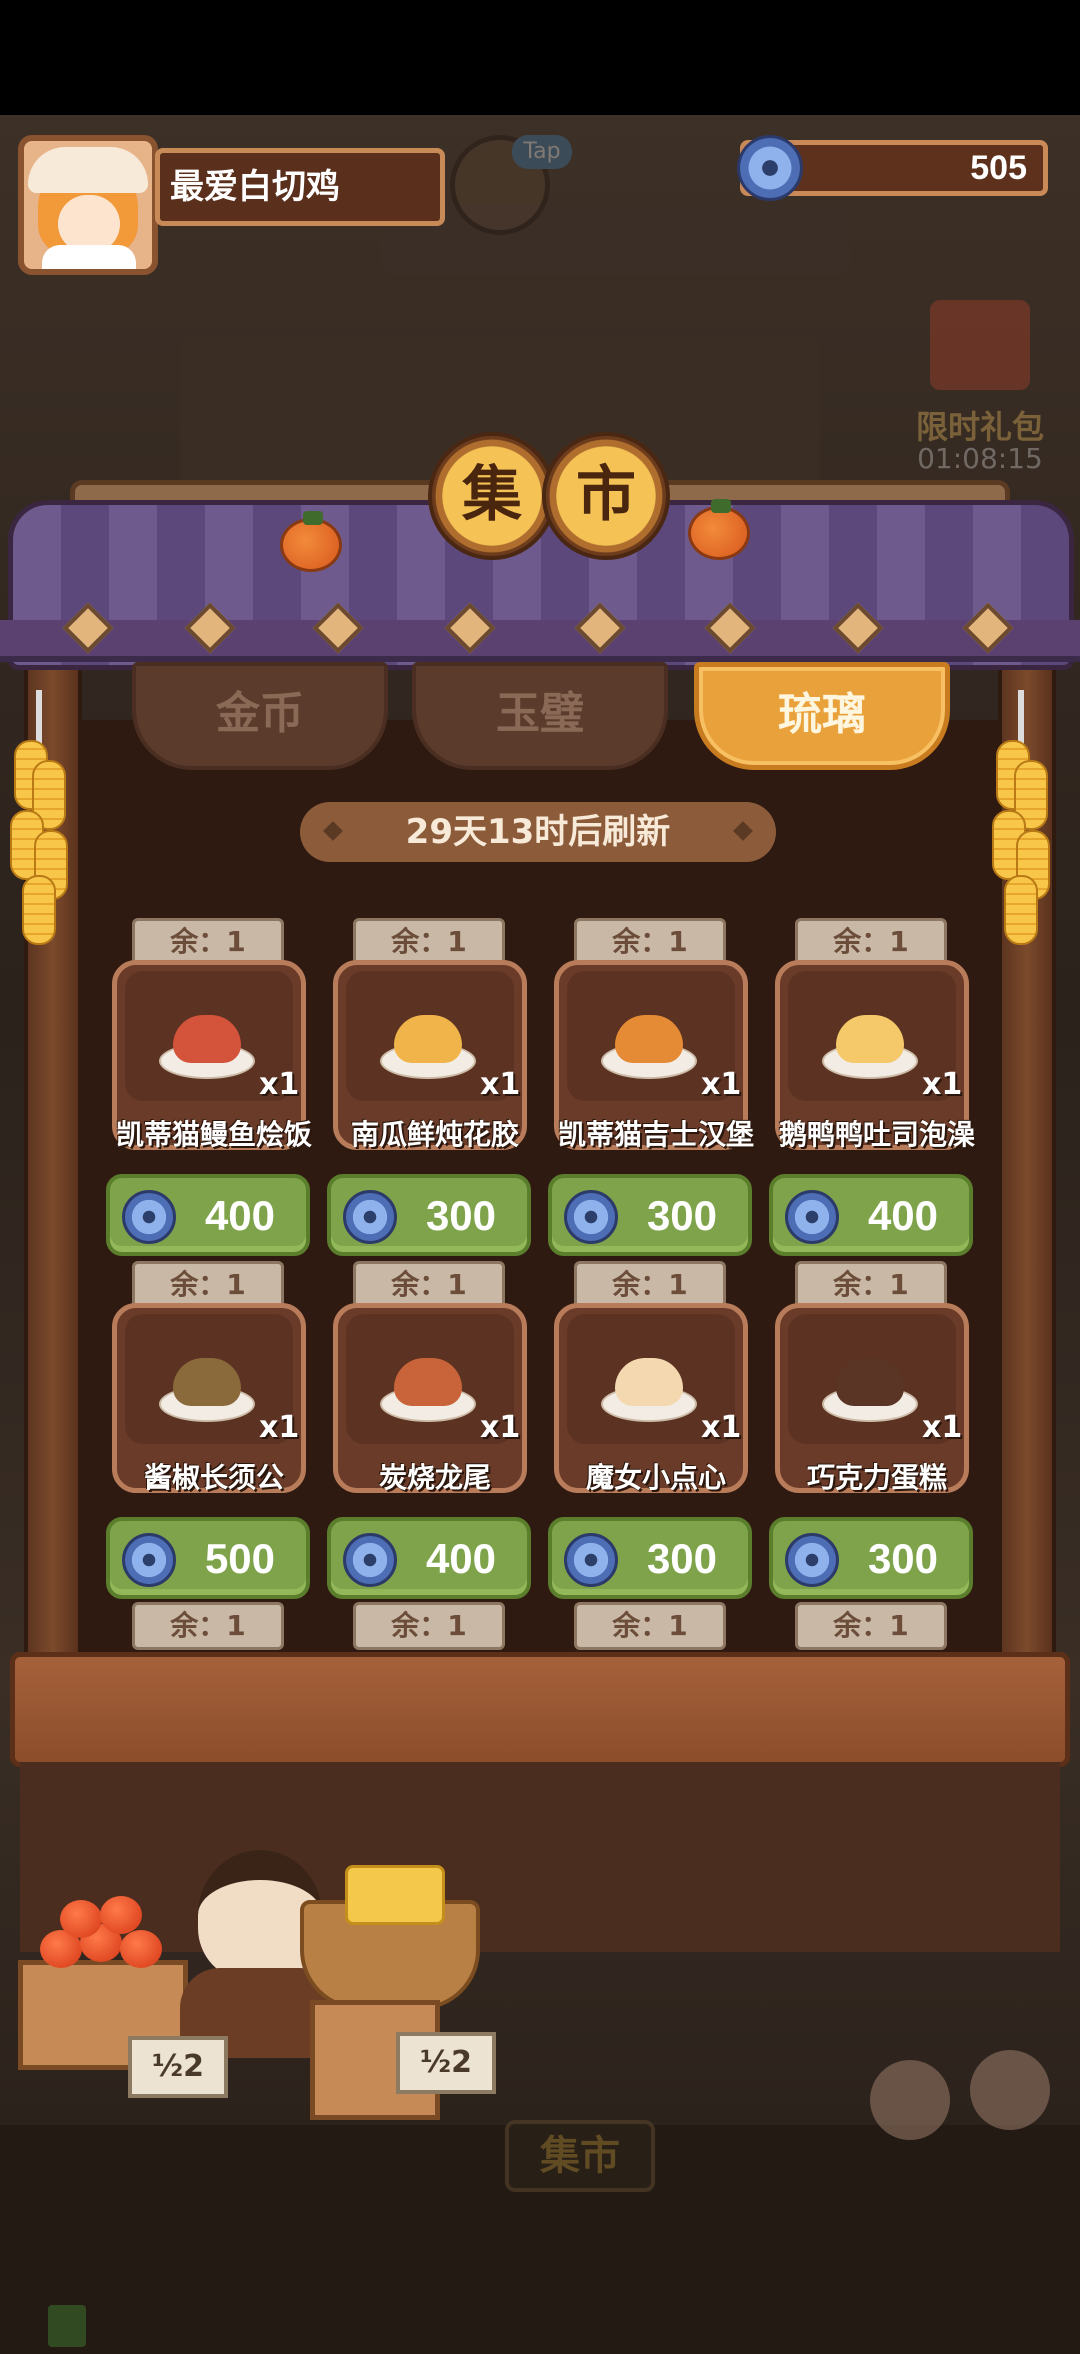  I want to click on item-name: 凯蒂猫吉士汉堡, so click(655, 1134).